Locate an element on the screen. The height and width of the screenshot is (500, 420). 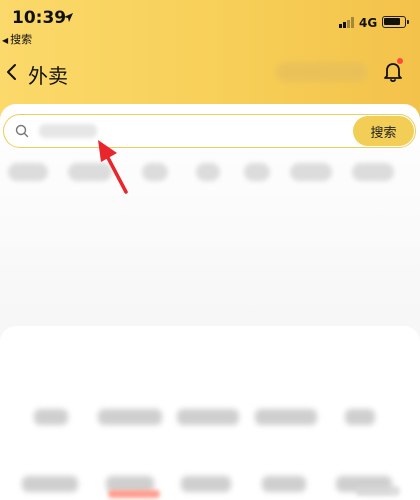
location-selector is located at coordinates (322, 72).